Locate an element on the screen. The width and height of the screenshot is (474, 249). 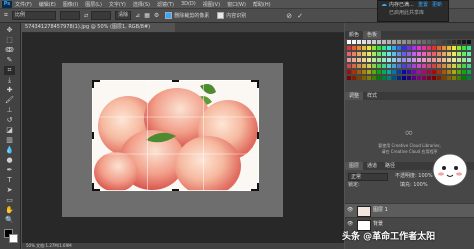
content-aware-checkbox is located at coordinates (221, 15).